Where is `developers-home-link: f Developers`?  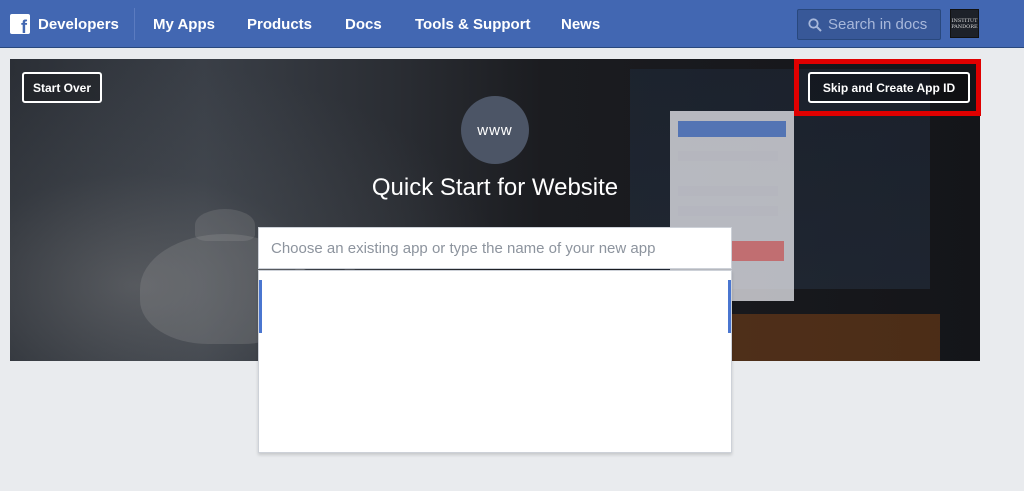 developers-home-link: f Developers is located at coordinates (64, 24).